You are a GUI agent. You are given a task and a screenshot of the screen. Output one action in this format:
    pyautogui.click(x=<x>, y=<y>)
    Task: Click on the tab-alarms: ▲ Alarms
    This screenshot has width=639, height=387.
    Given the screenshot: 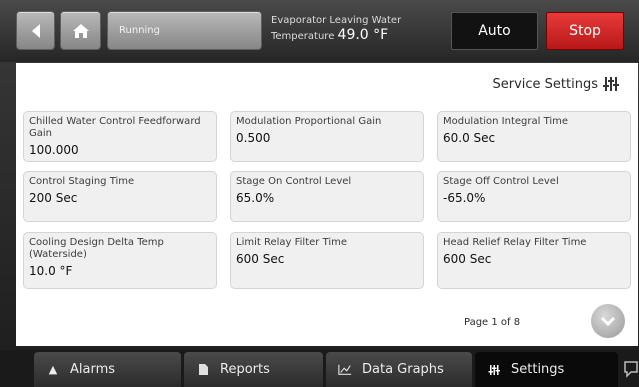 What is the action you would take?
    pyautogui.click(x=107, y=369)
    